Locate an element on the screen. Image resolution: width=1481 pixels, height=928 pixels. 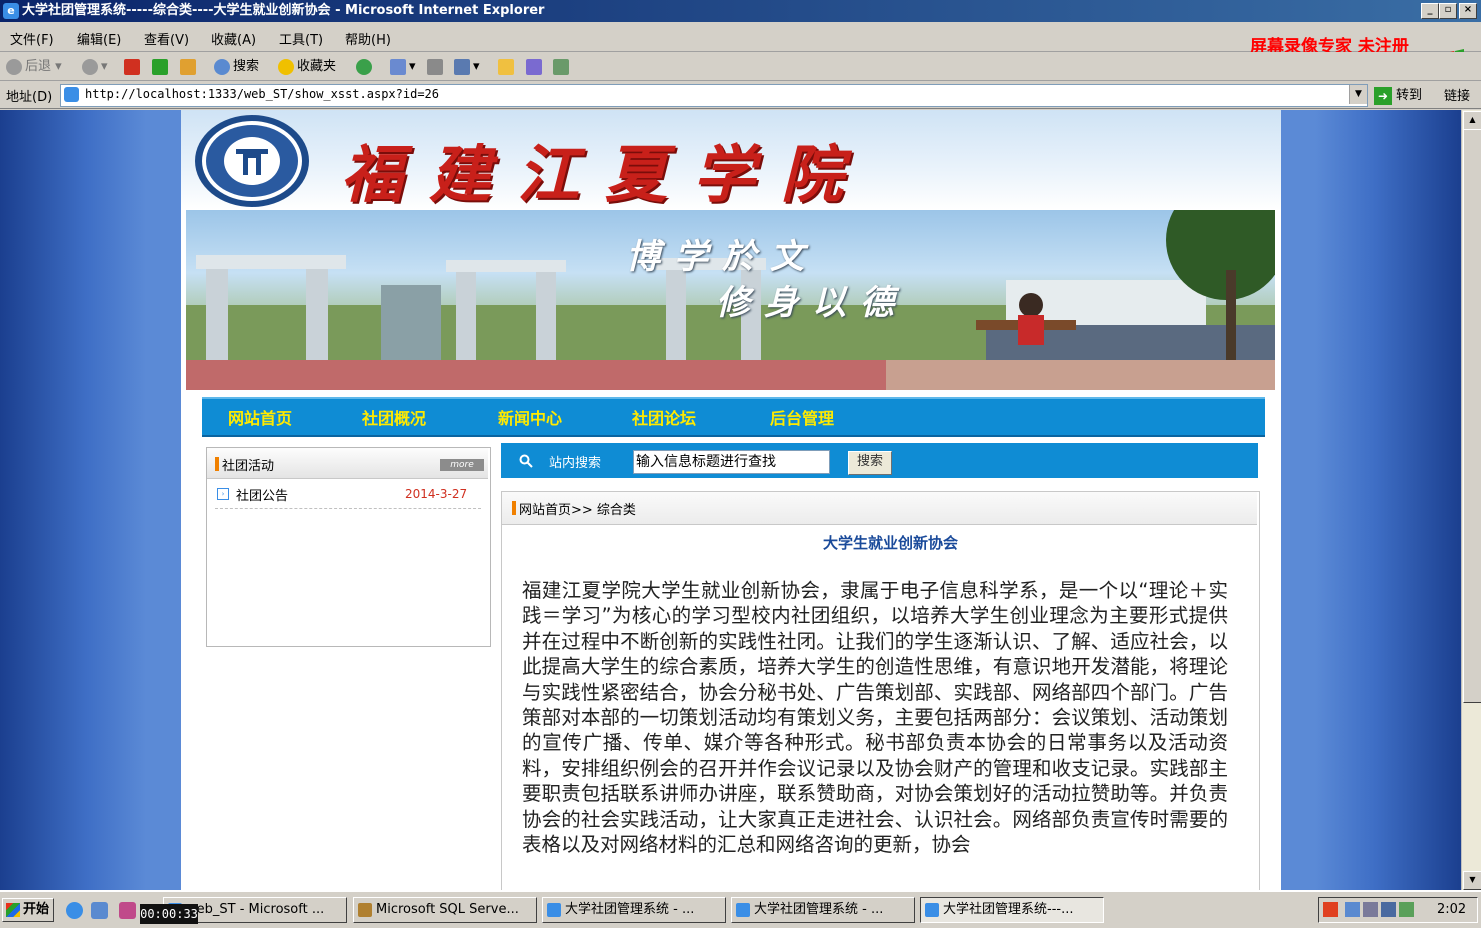
notice-date: 2014-3-27 is located at coordinates (436, 494).